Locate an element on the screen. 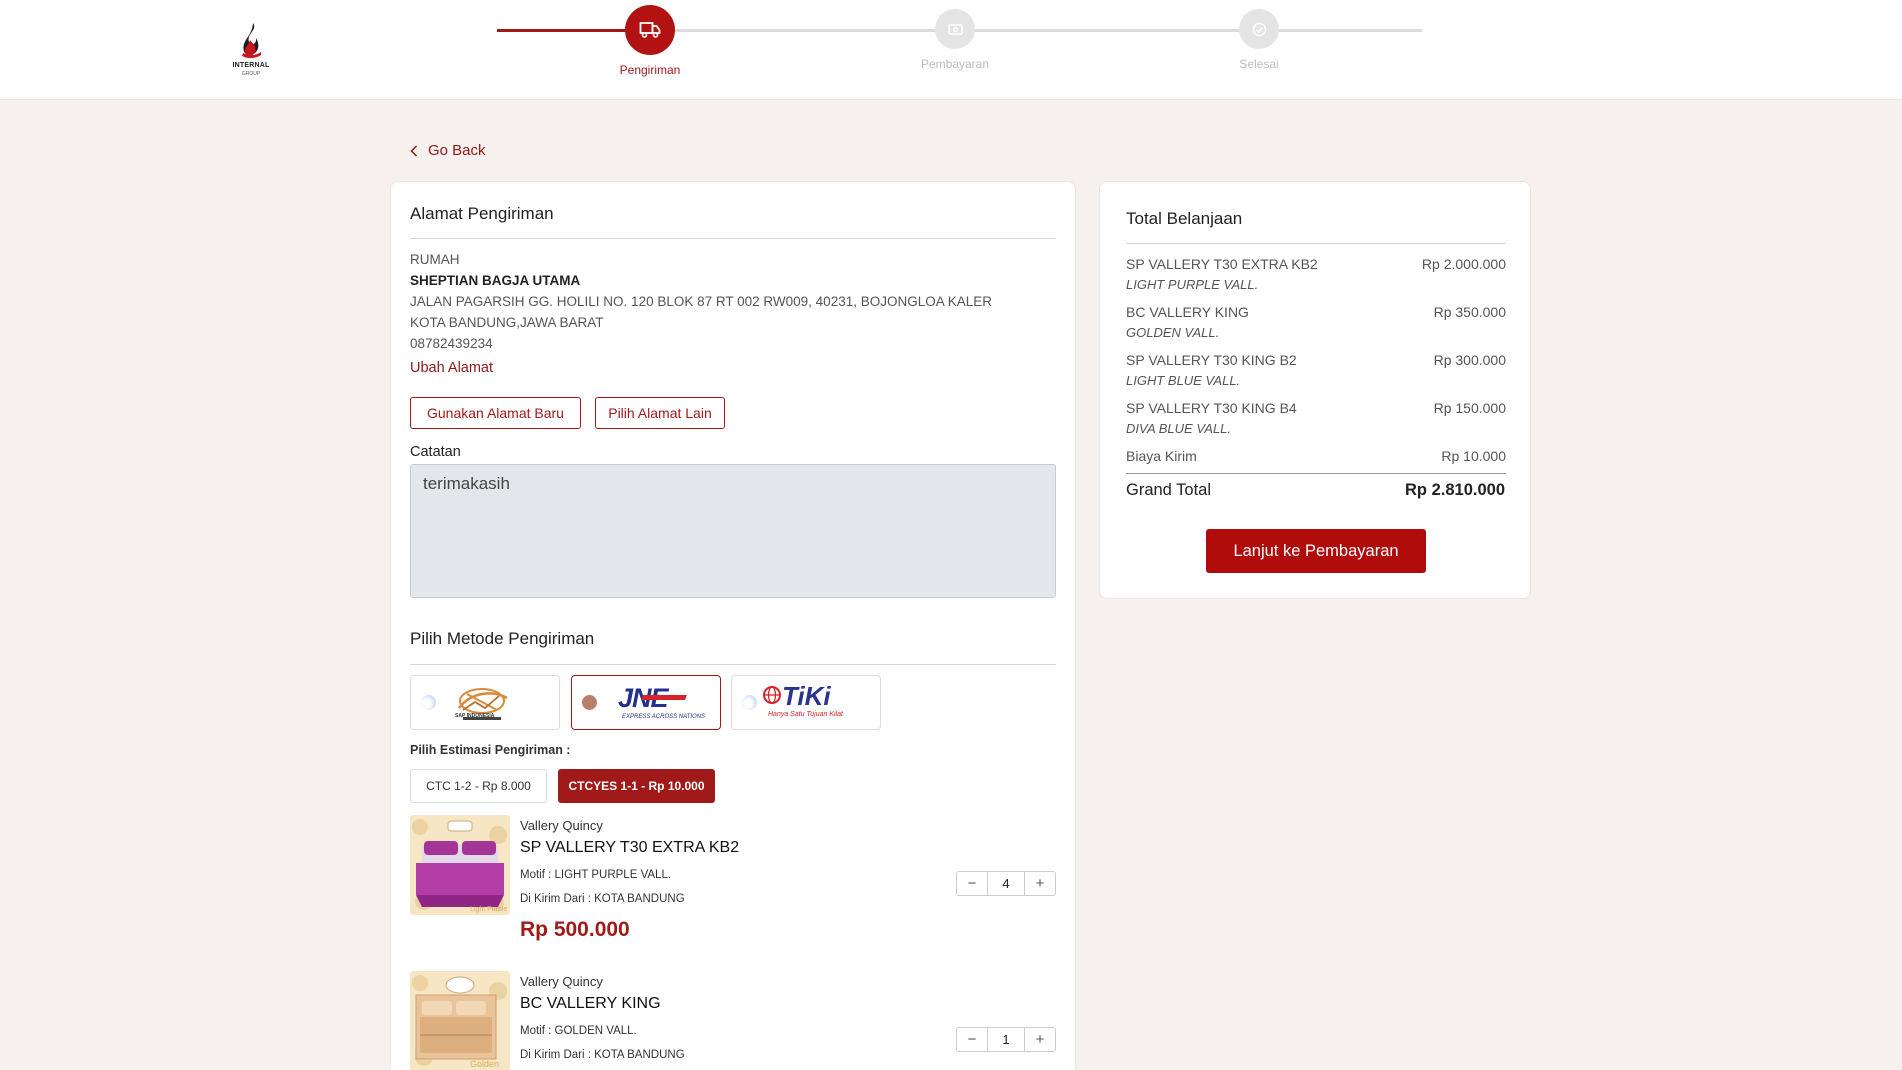 This screenshot has height=1070, width=1902. go-back-link: Go Back is located at coordinates (448, 150).